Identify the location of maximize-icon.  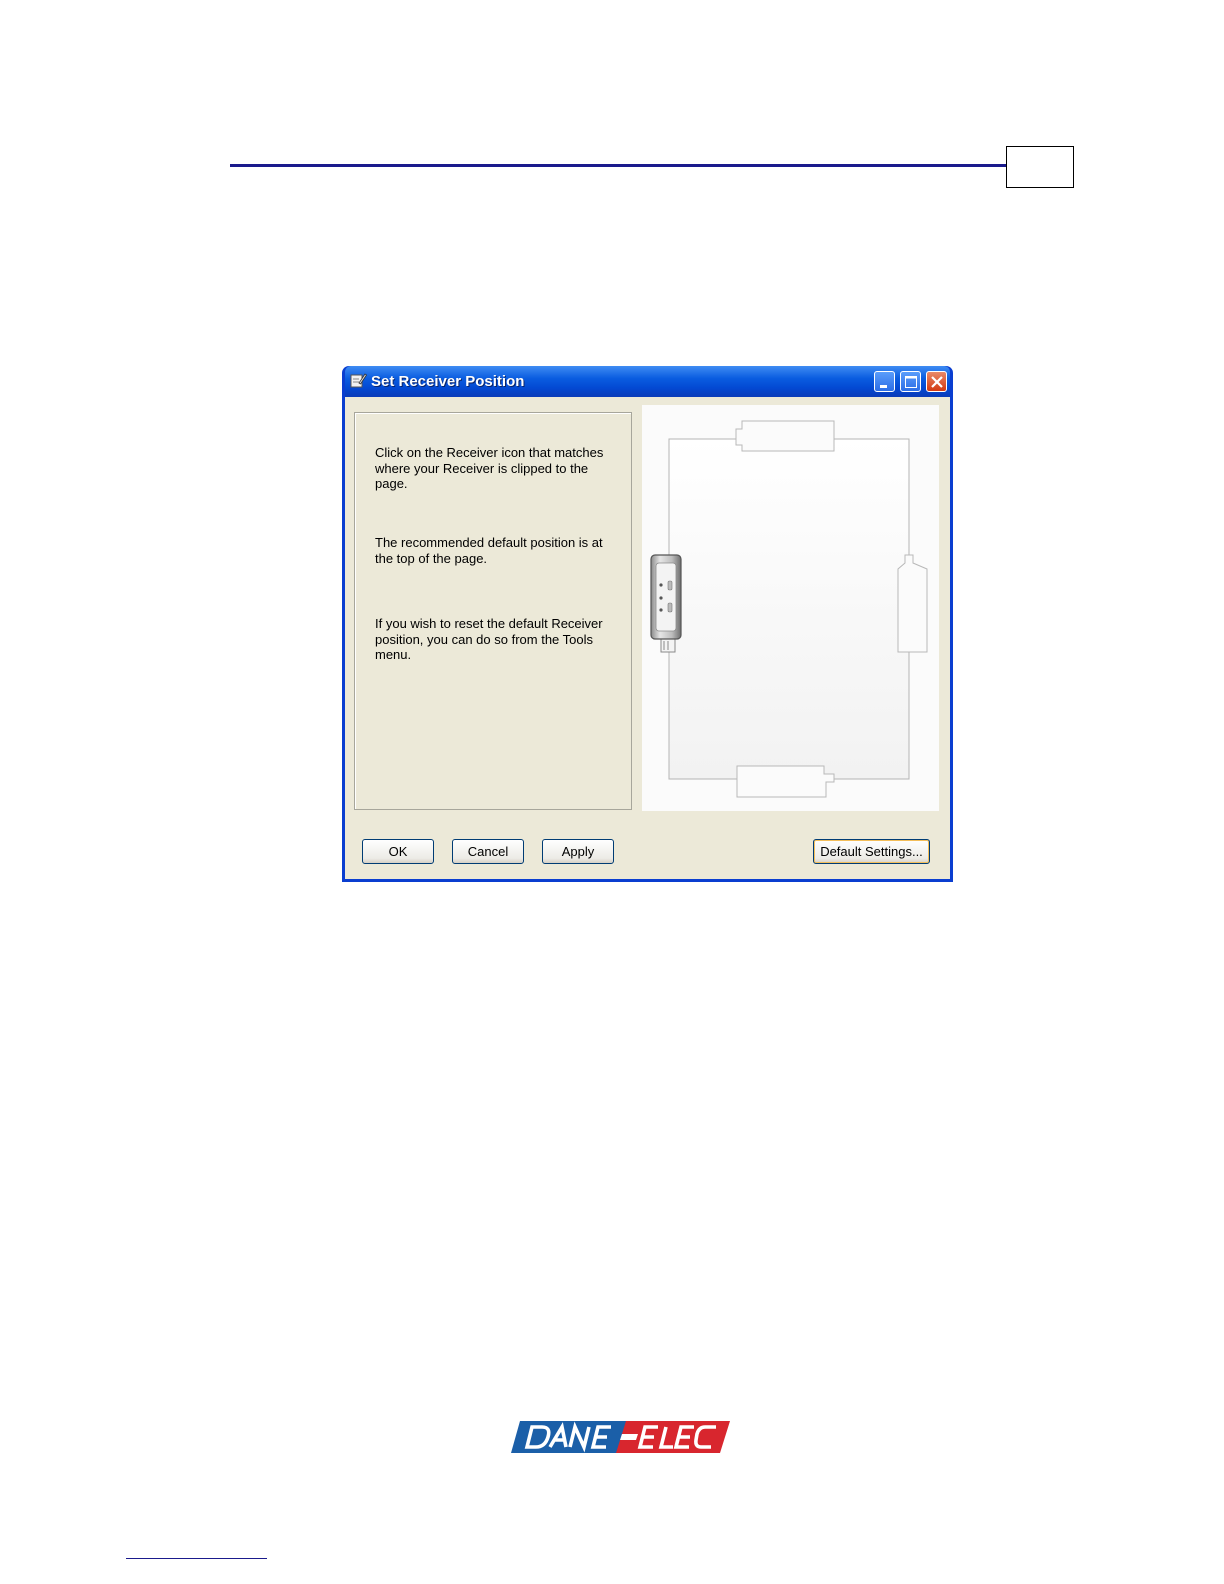
(911, 382).